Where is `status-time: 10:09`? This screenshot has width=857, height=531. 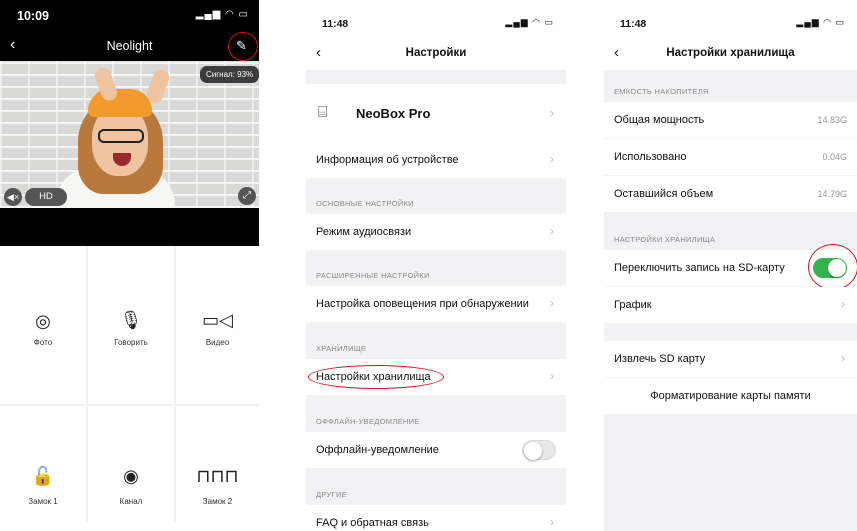 status-time: 10:09 is located at coordinates (33, 16).